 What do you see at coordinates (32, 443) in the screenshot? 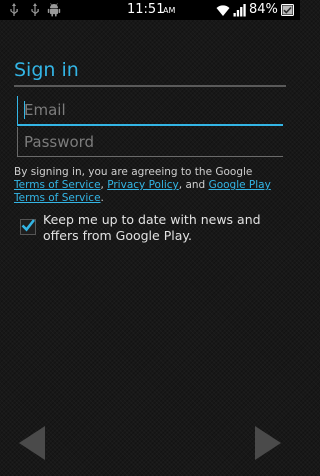
I see `arrow-left-icon` at bounding box center [32, 443].